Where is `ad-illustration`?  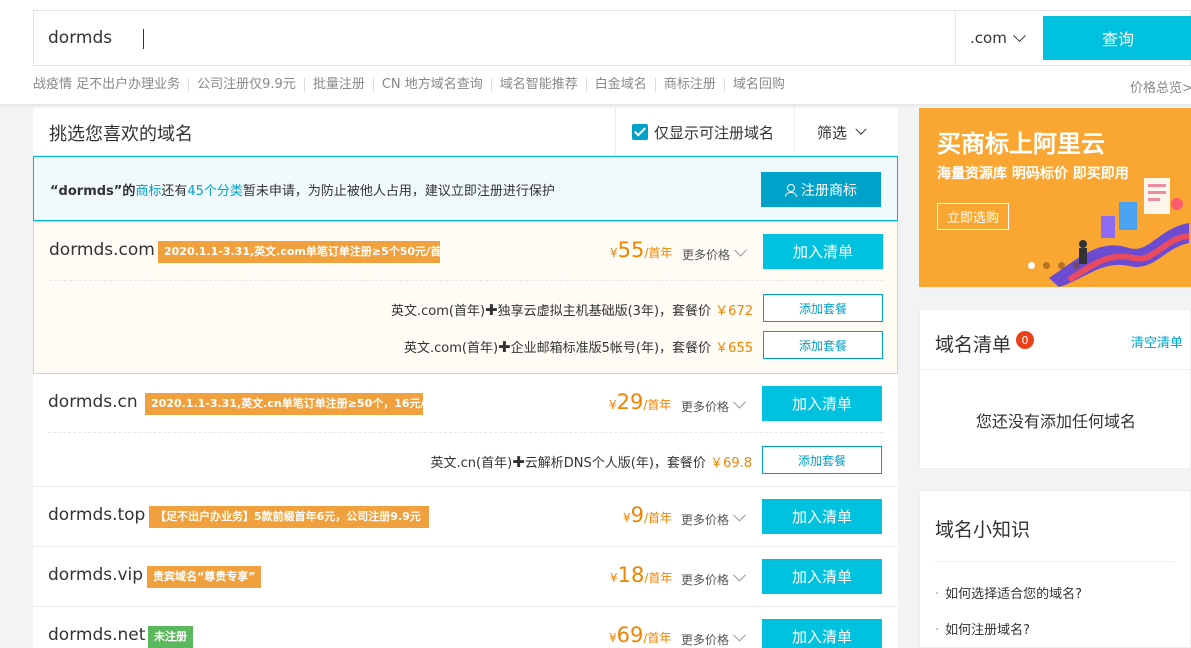
ad-illustration is located at coordinates (1119, 232).